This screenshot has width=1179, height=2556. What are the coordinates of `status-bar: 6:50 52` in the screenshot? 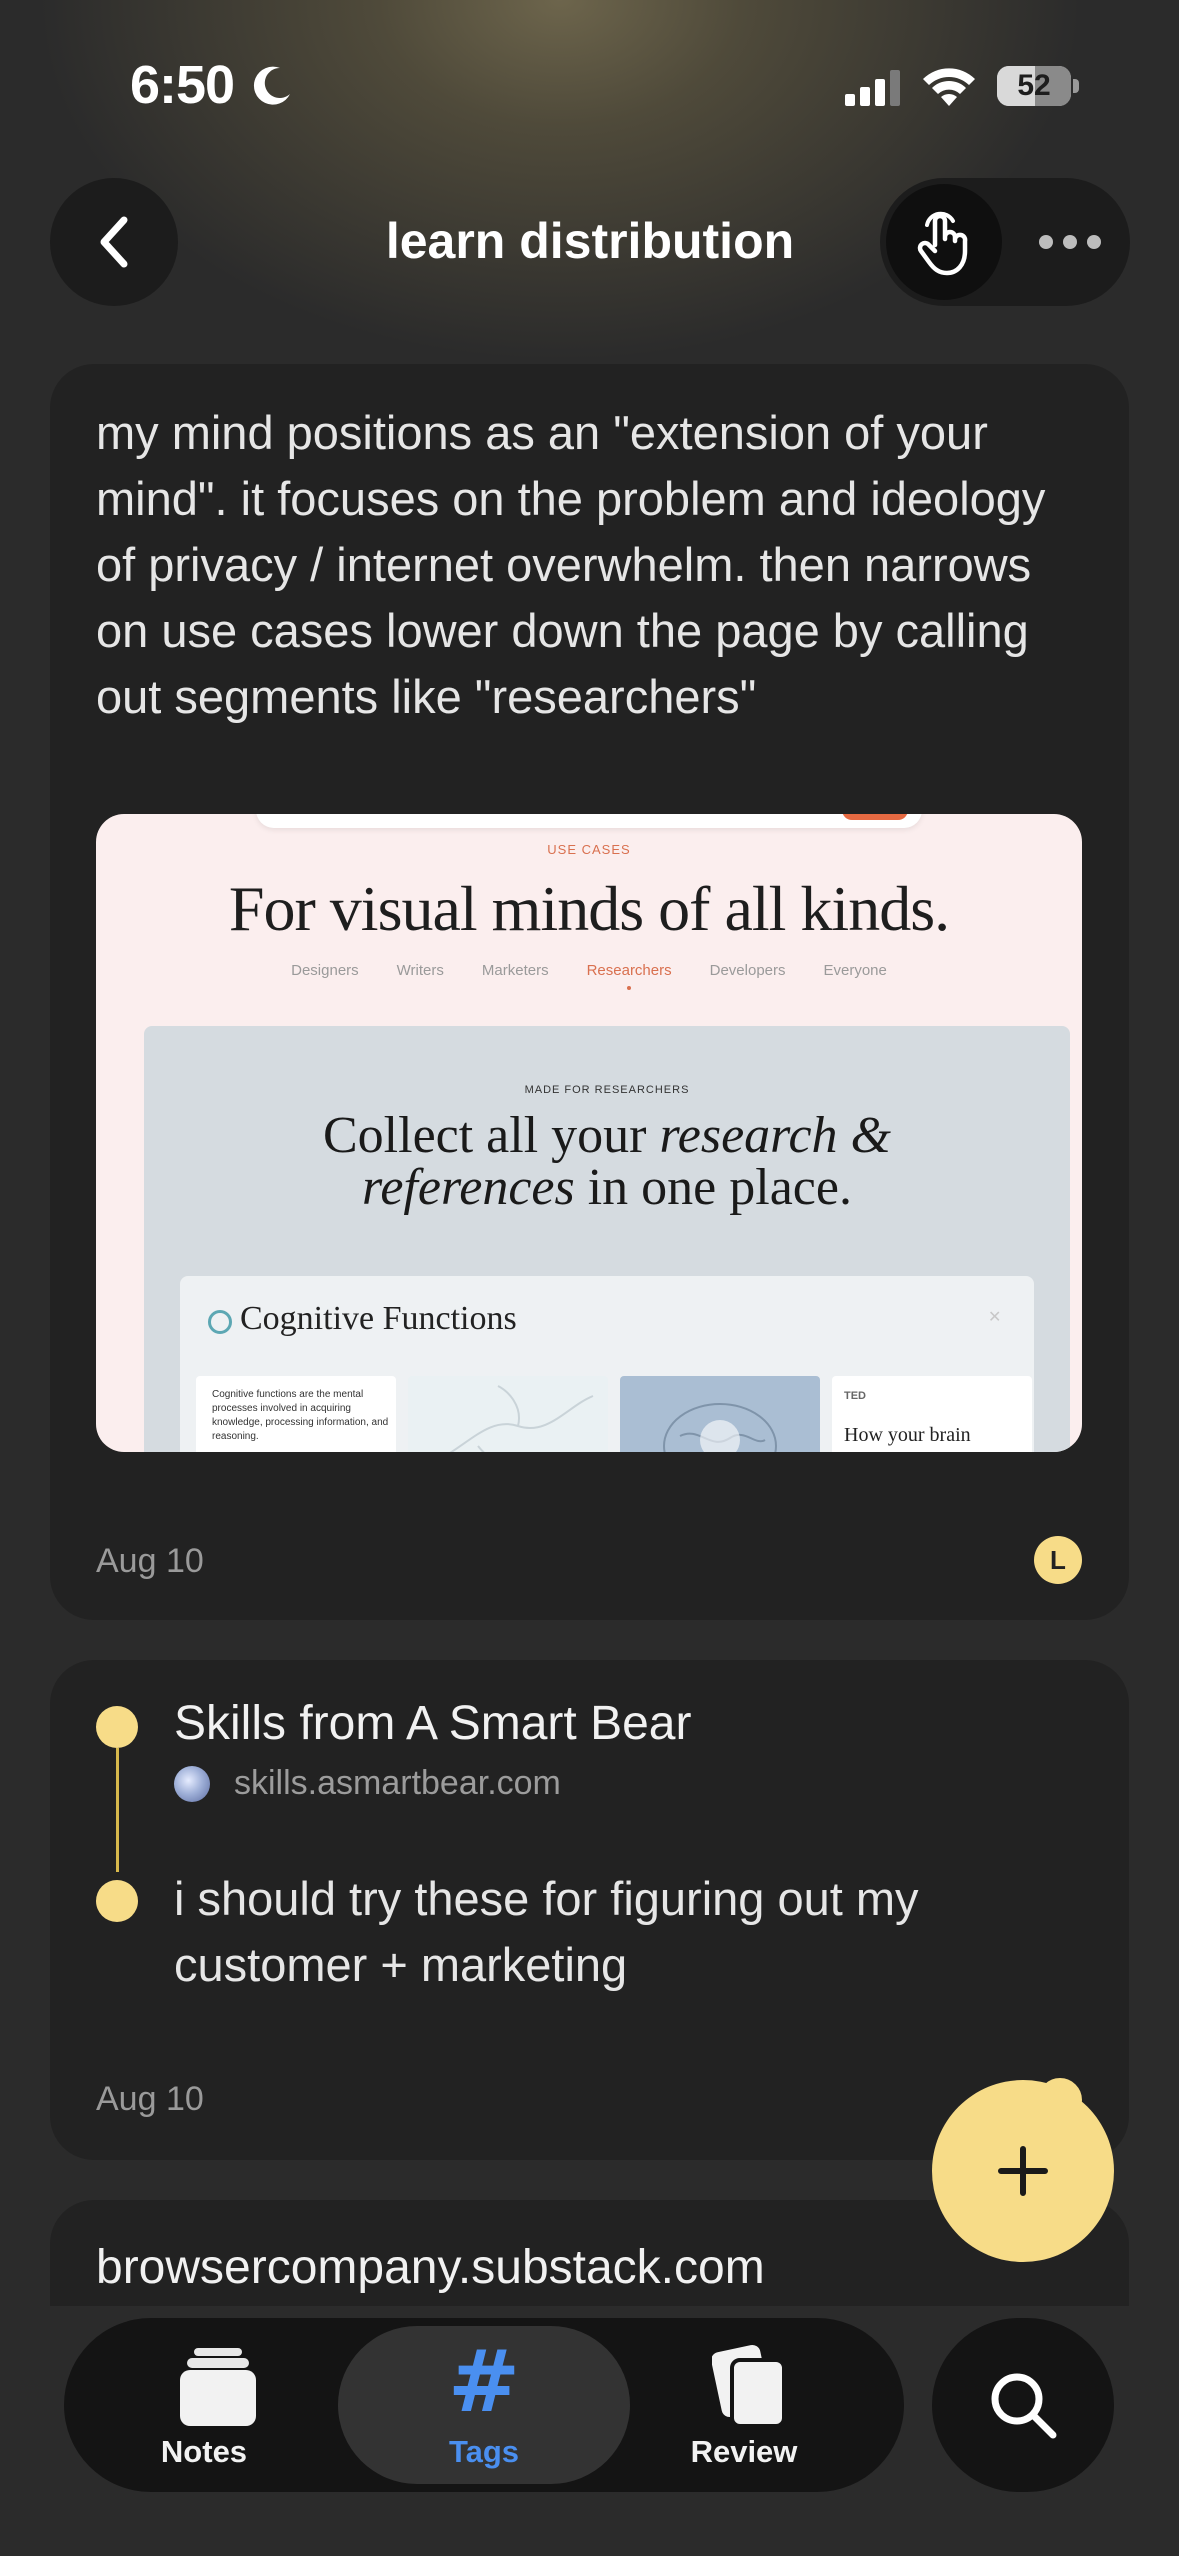 It's located at (589, 85).